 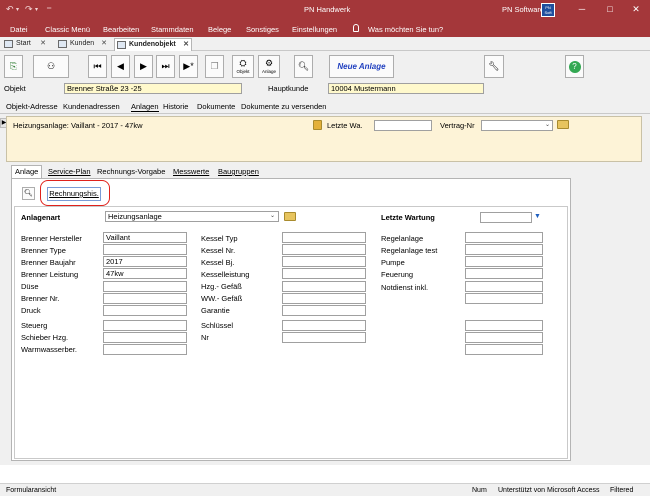 I want to click on garantie-field, so click(x=324, y=310).